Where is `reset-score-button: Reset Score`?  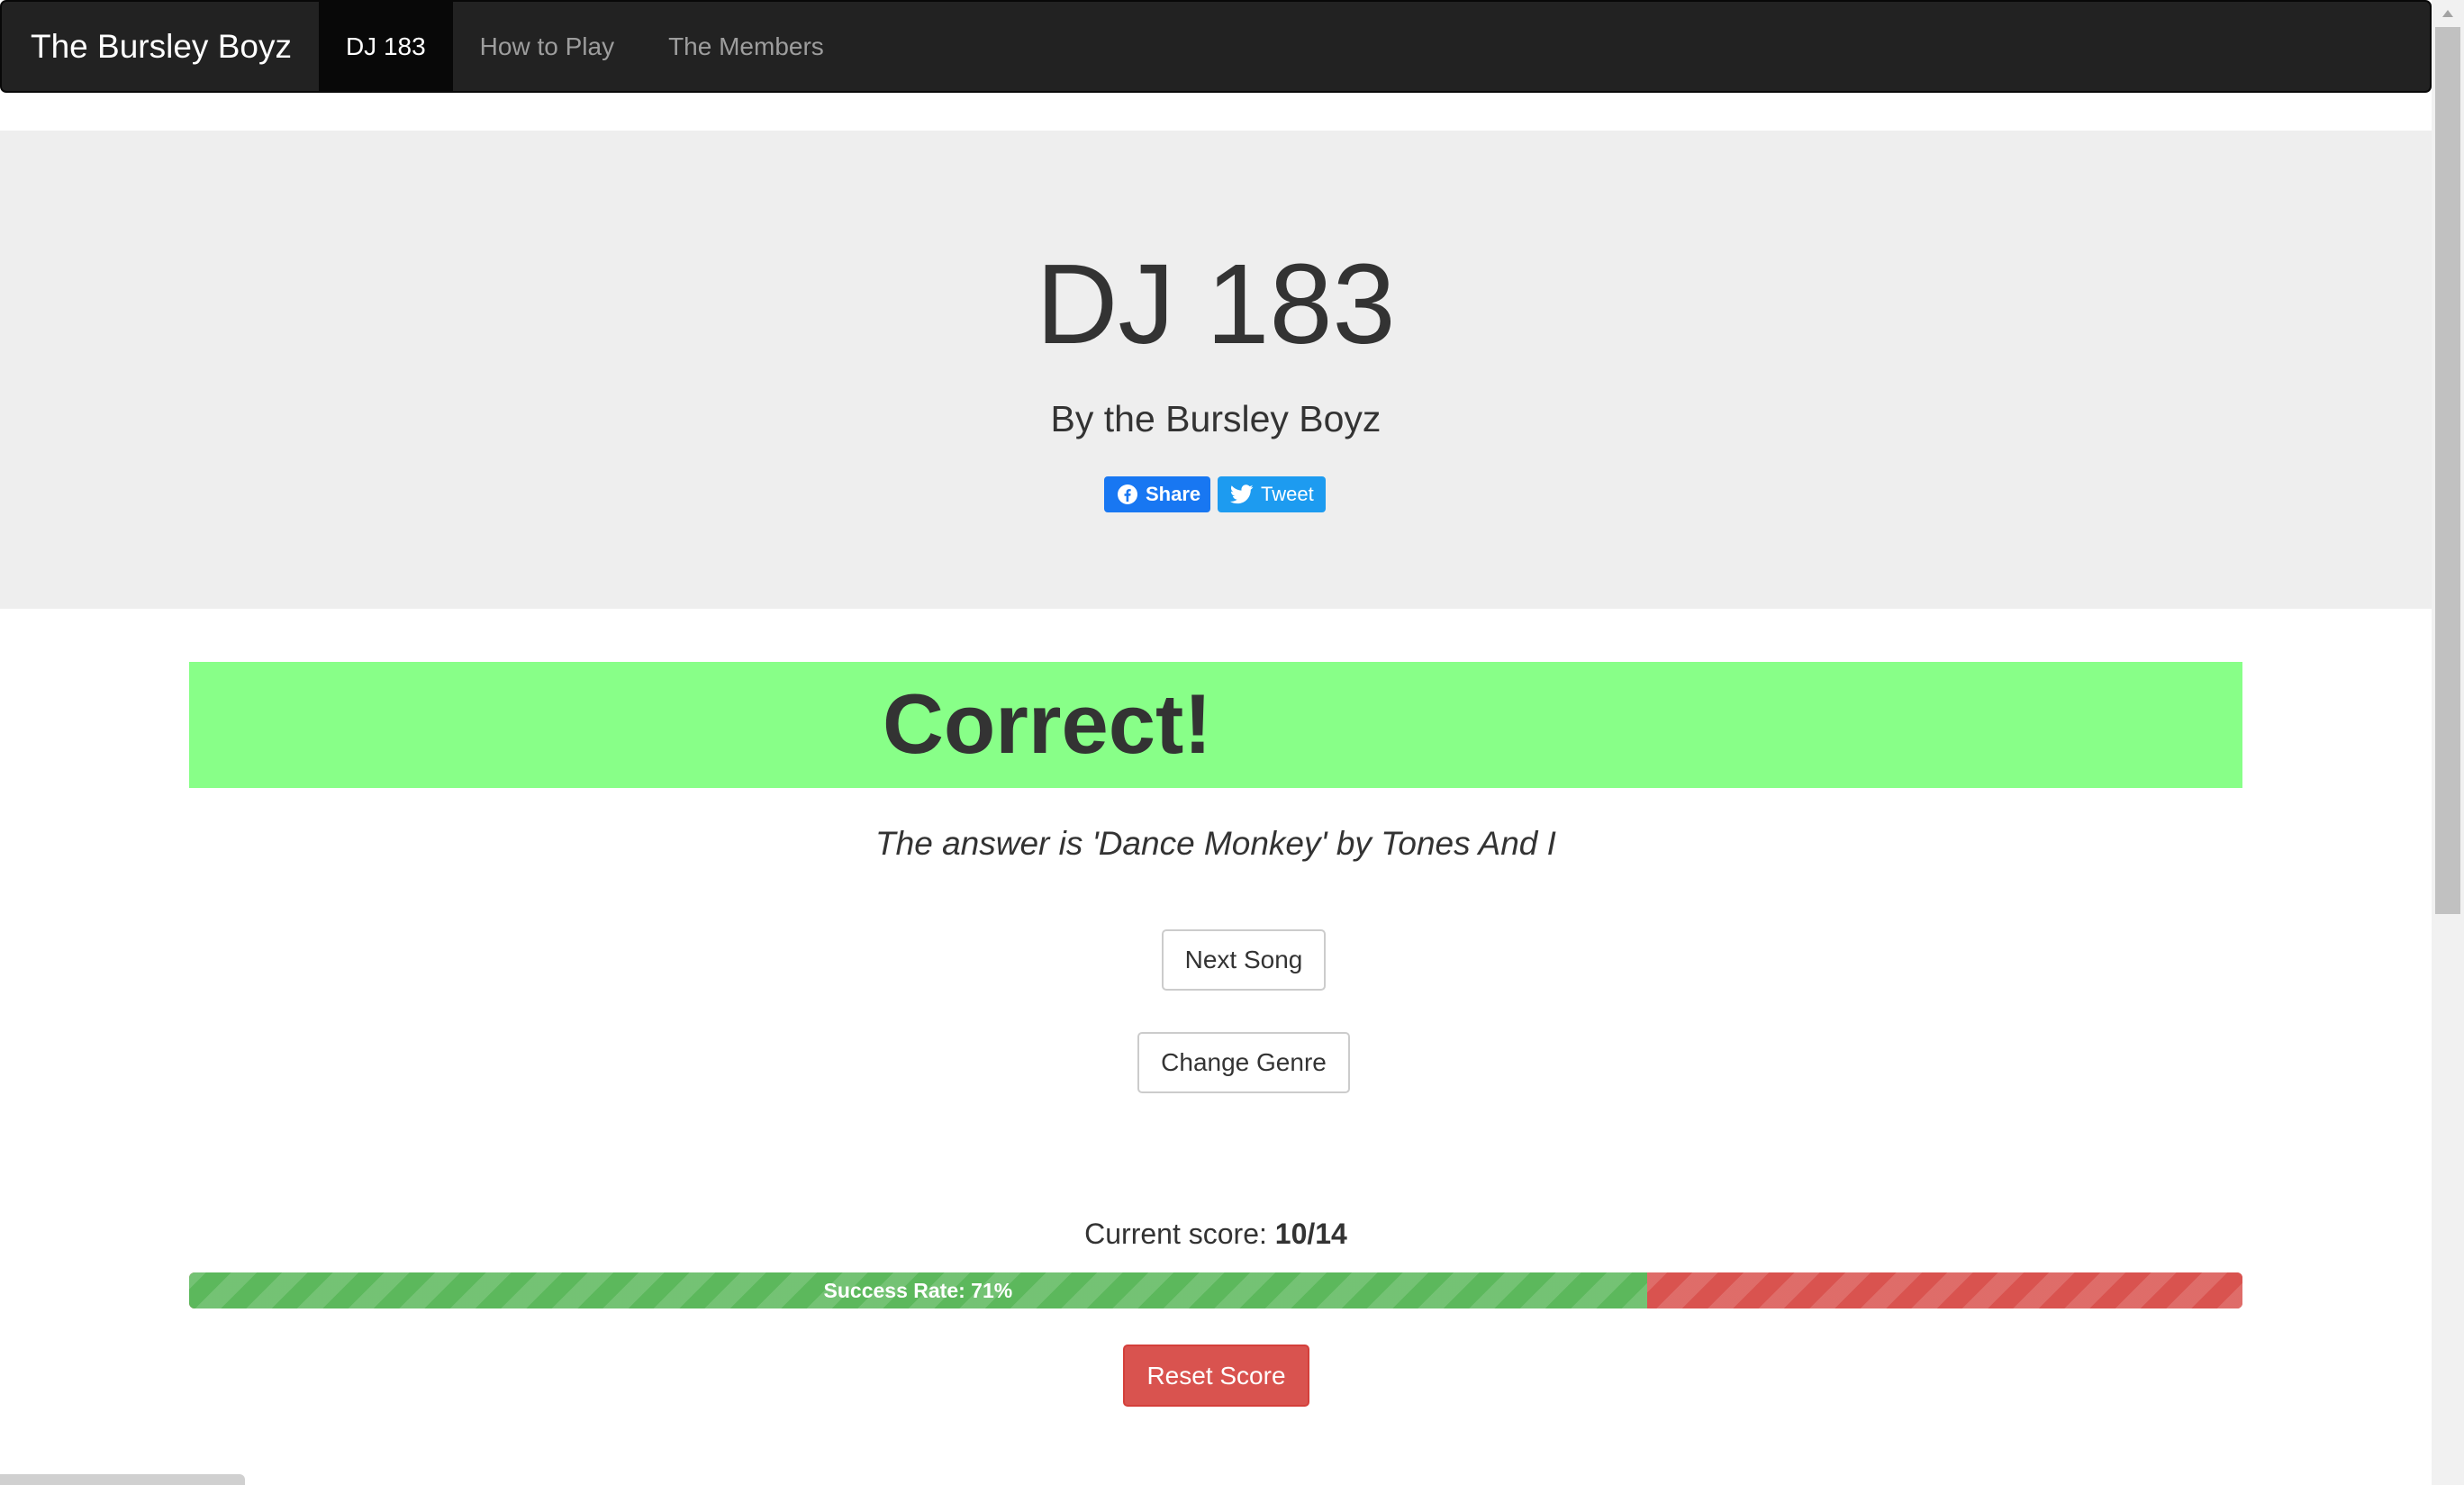
reset-score-button: Reset Score is located at coordinates (1216, 1376).